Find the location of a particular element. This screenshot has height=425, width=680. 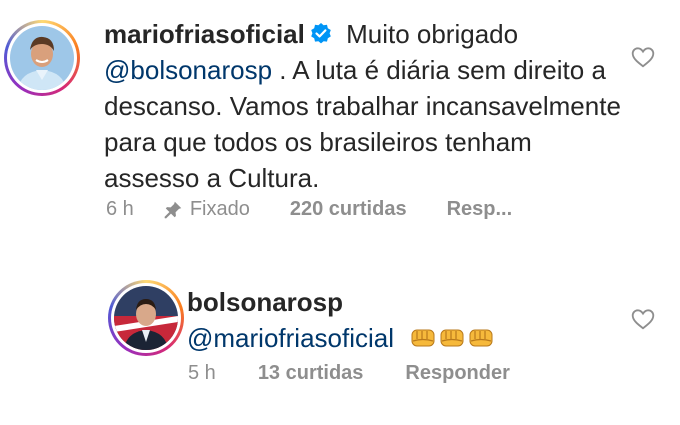

reply-button: Responder is located at coordinates (457, 373).